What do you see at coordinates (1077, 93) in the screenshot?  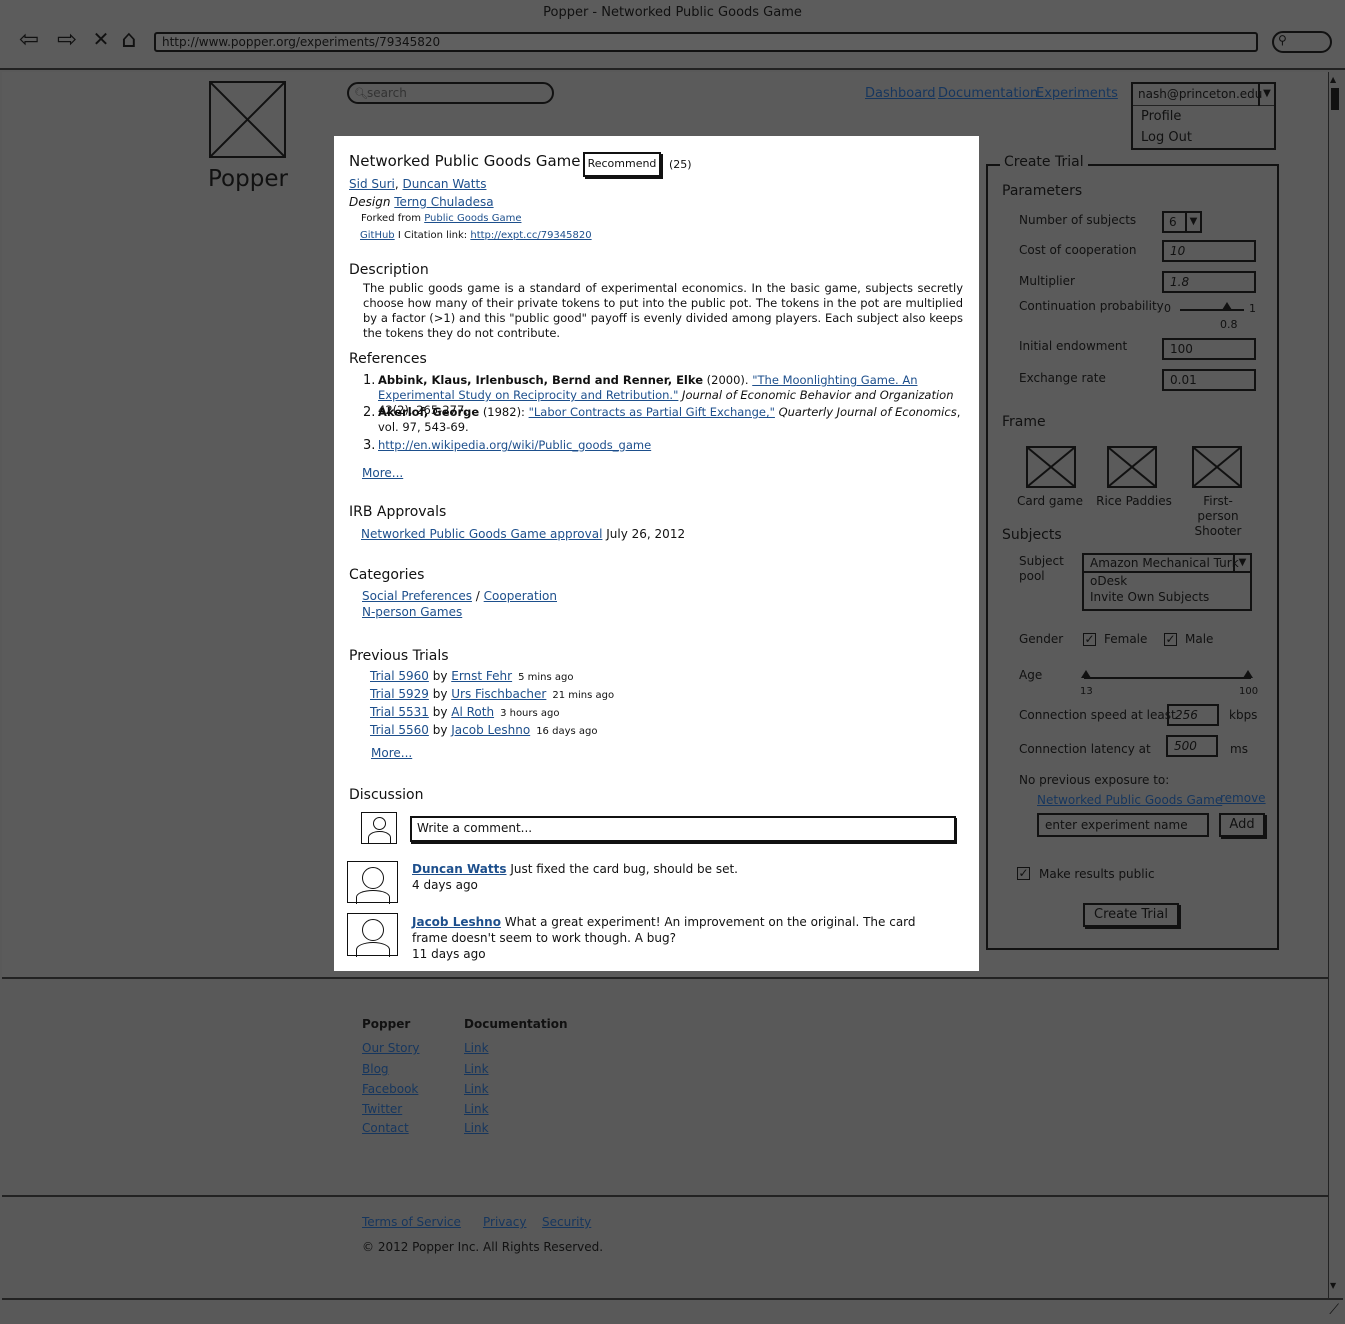 I see `nav-experiments: Experiments` at bounding box center [1077, 93].